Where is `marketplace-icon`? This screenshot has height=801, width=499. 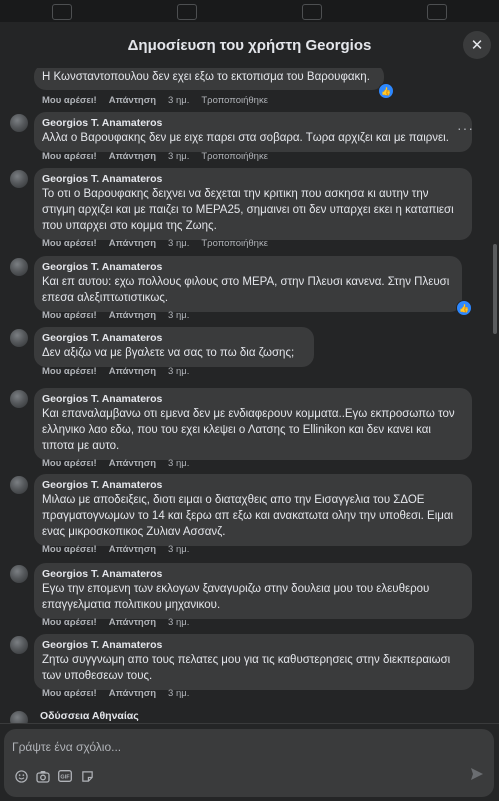 marketplace-icon is located at coordinates (311, 12).